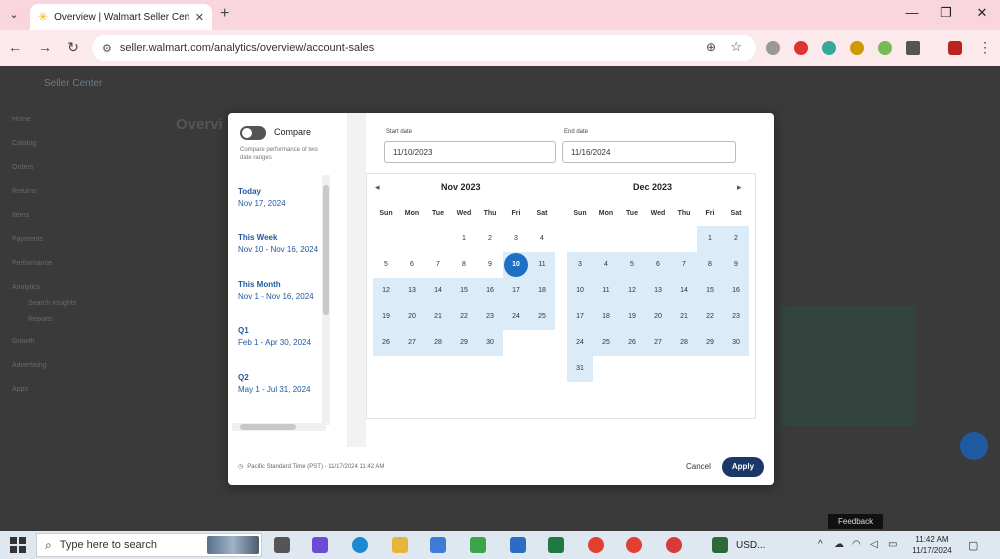  What do you see at coordinates (18, 545) in the screenshot?
I see `windows-start-icon` at bounding box center [18, 545].